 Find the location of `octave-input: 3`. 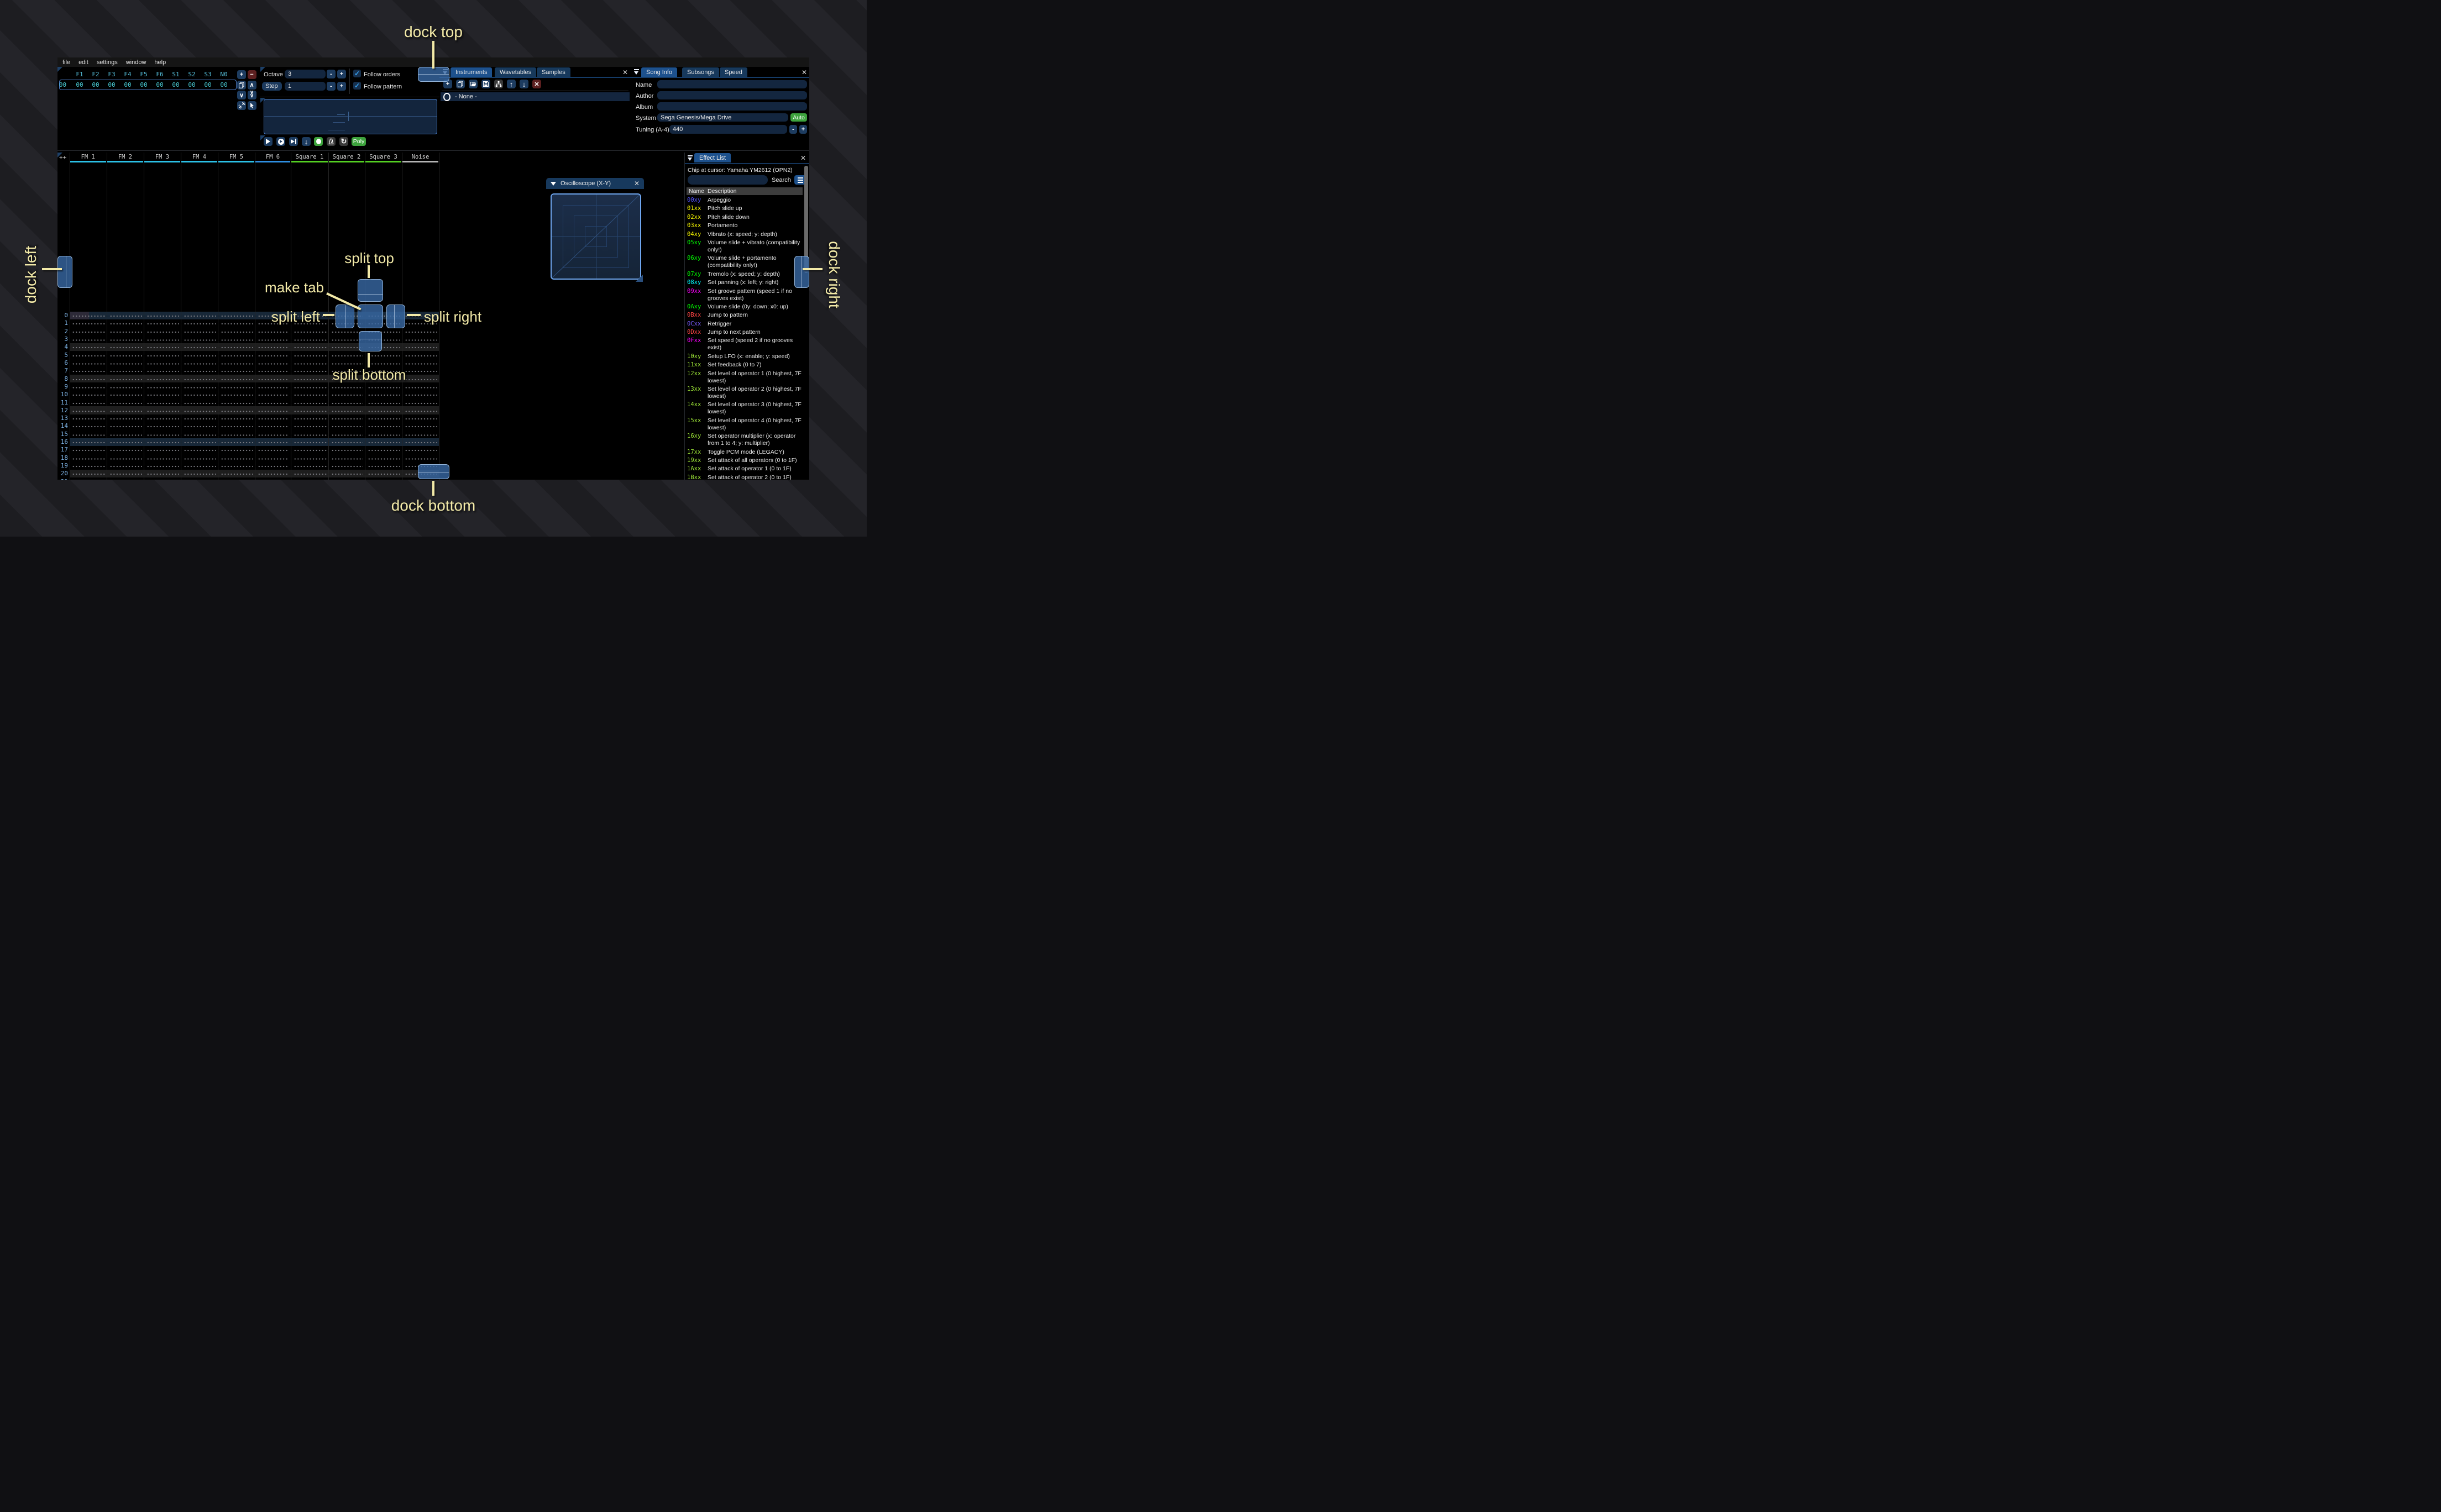

octave-input: 3 is located at coordinates (305, 74).